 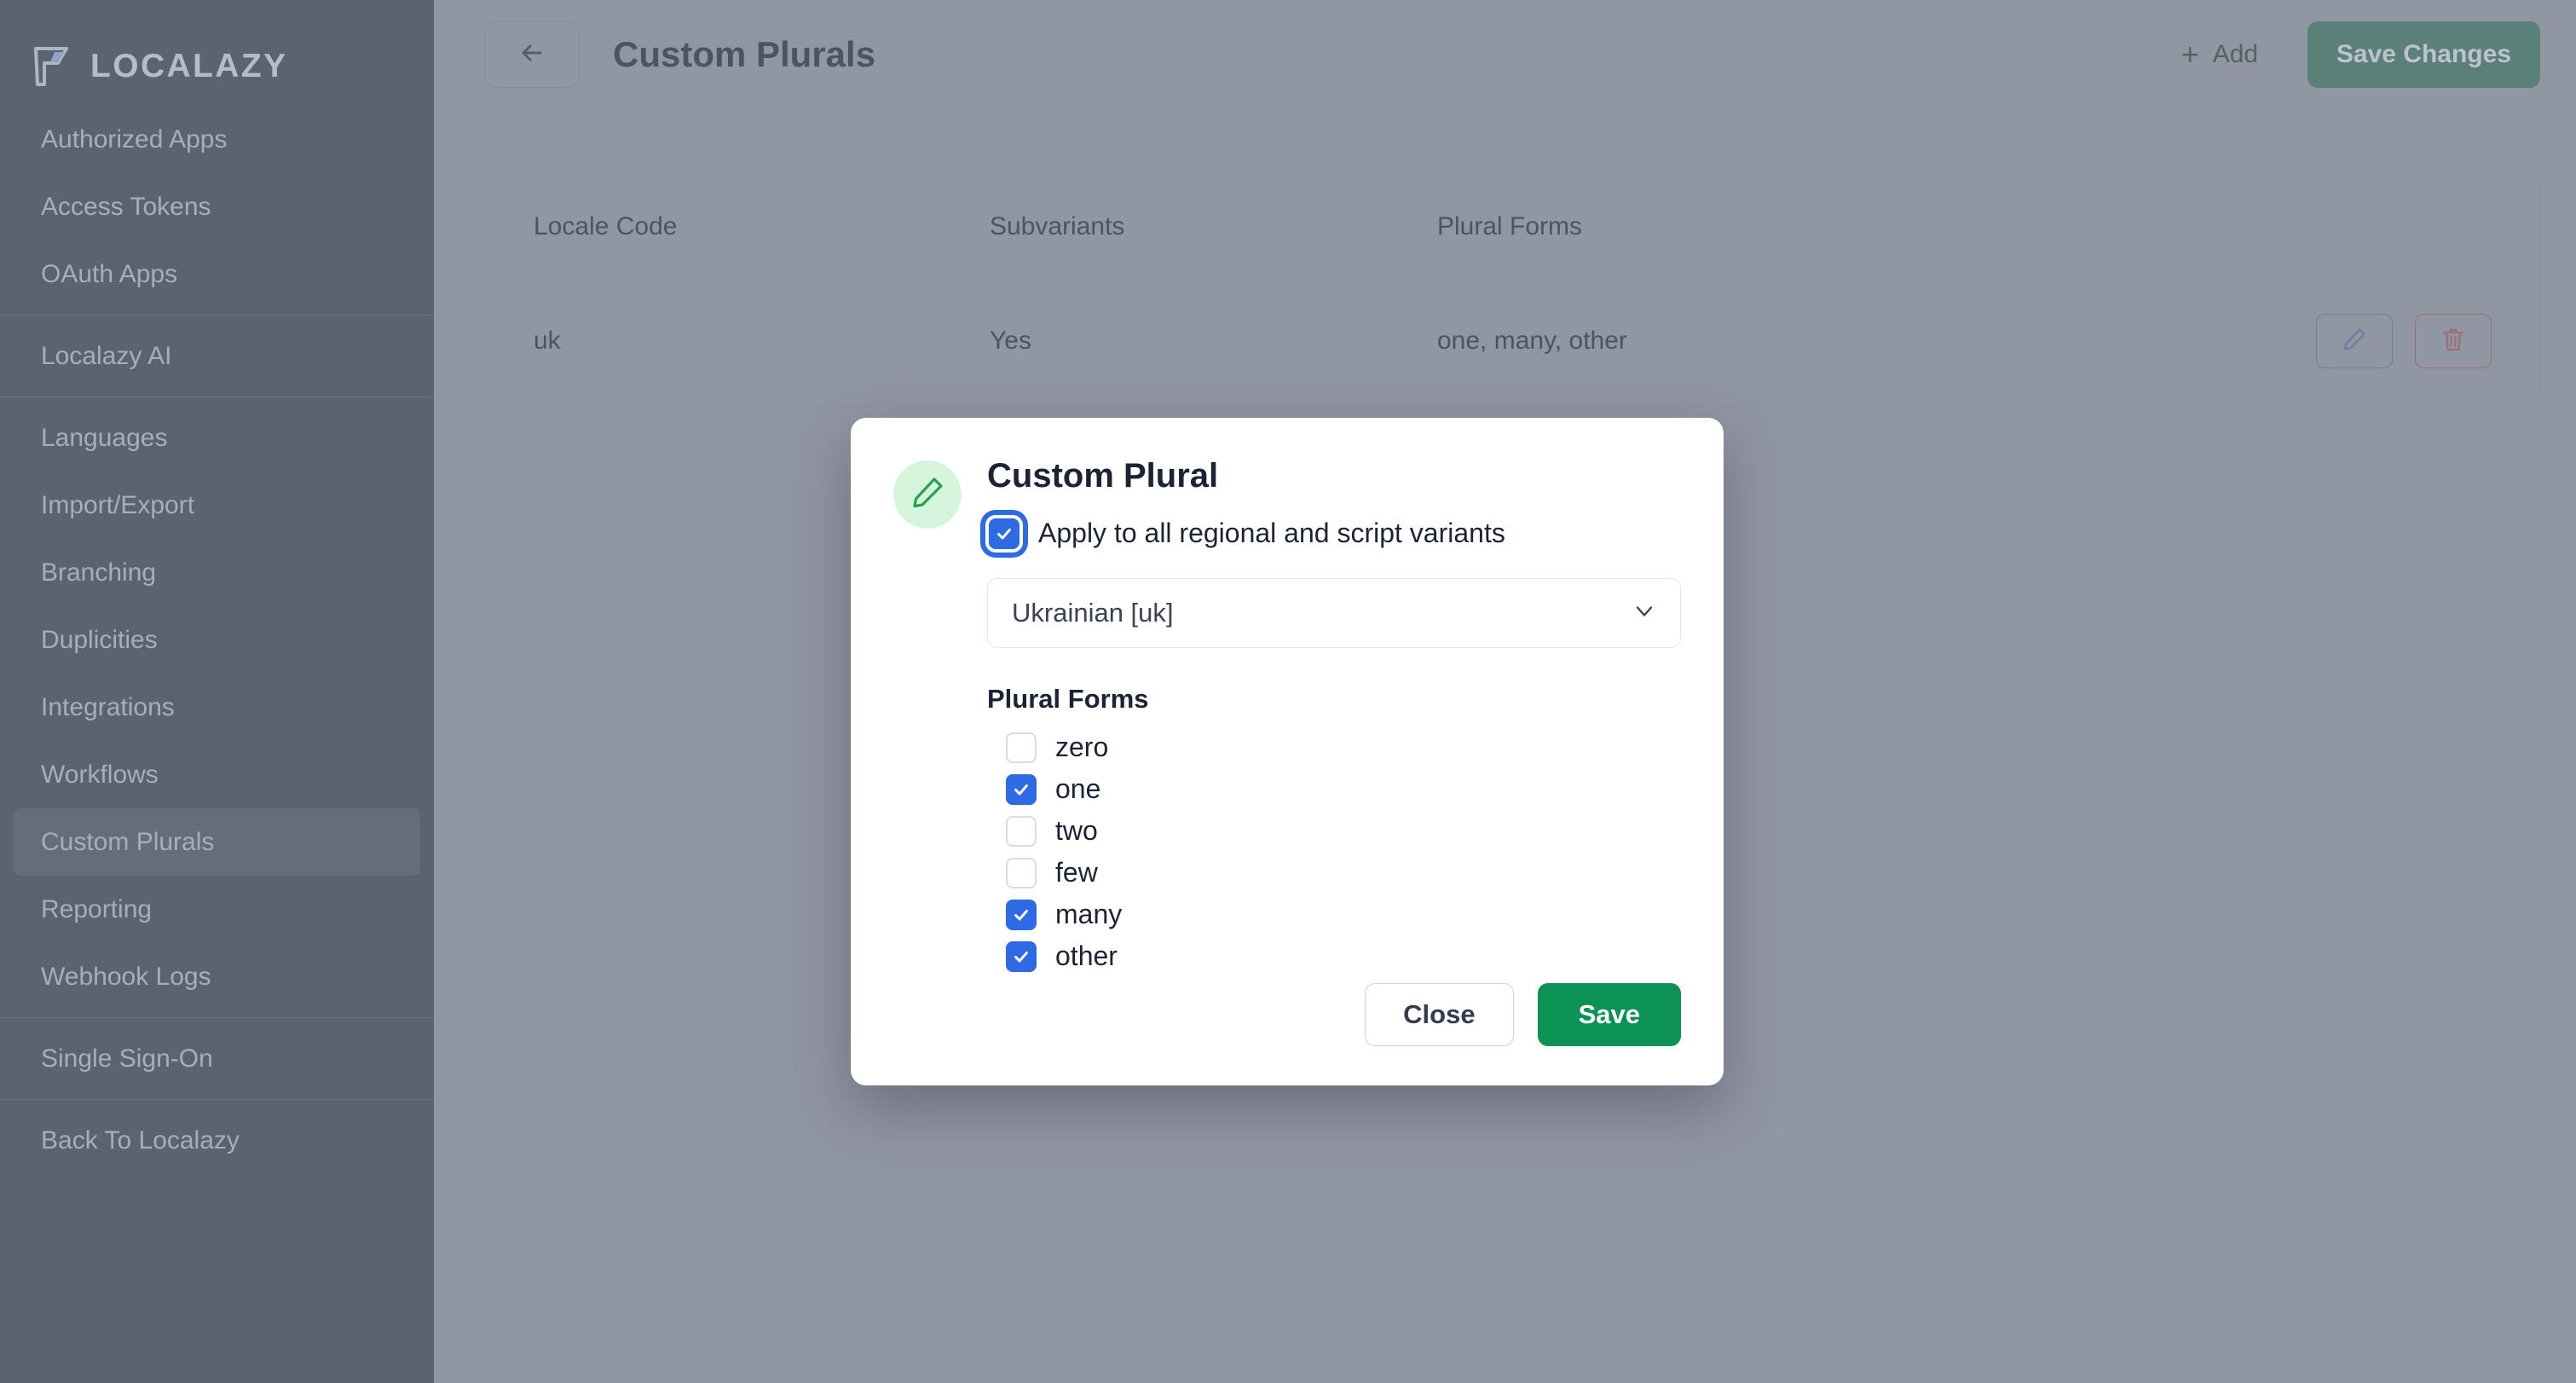 What do you see at coordinates (134, 138) in the screenshot?
I see `sidebar-item-label: Authorized Apps` at bounding box center [134, 138].